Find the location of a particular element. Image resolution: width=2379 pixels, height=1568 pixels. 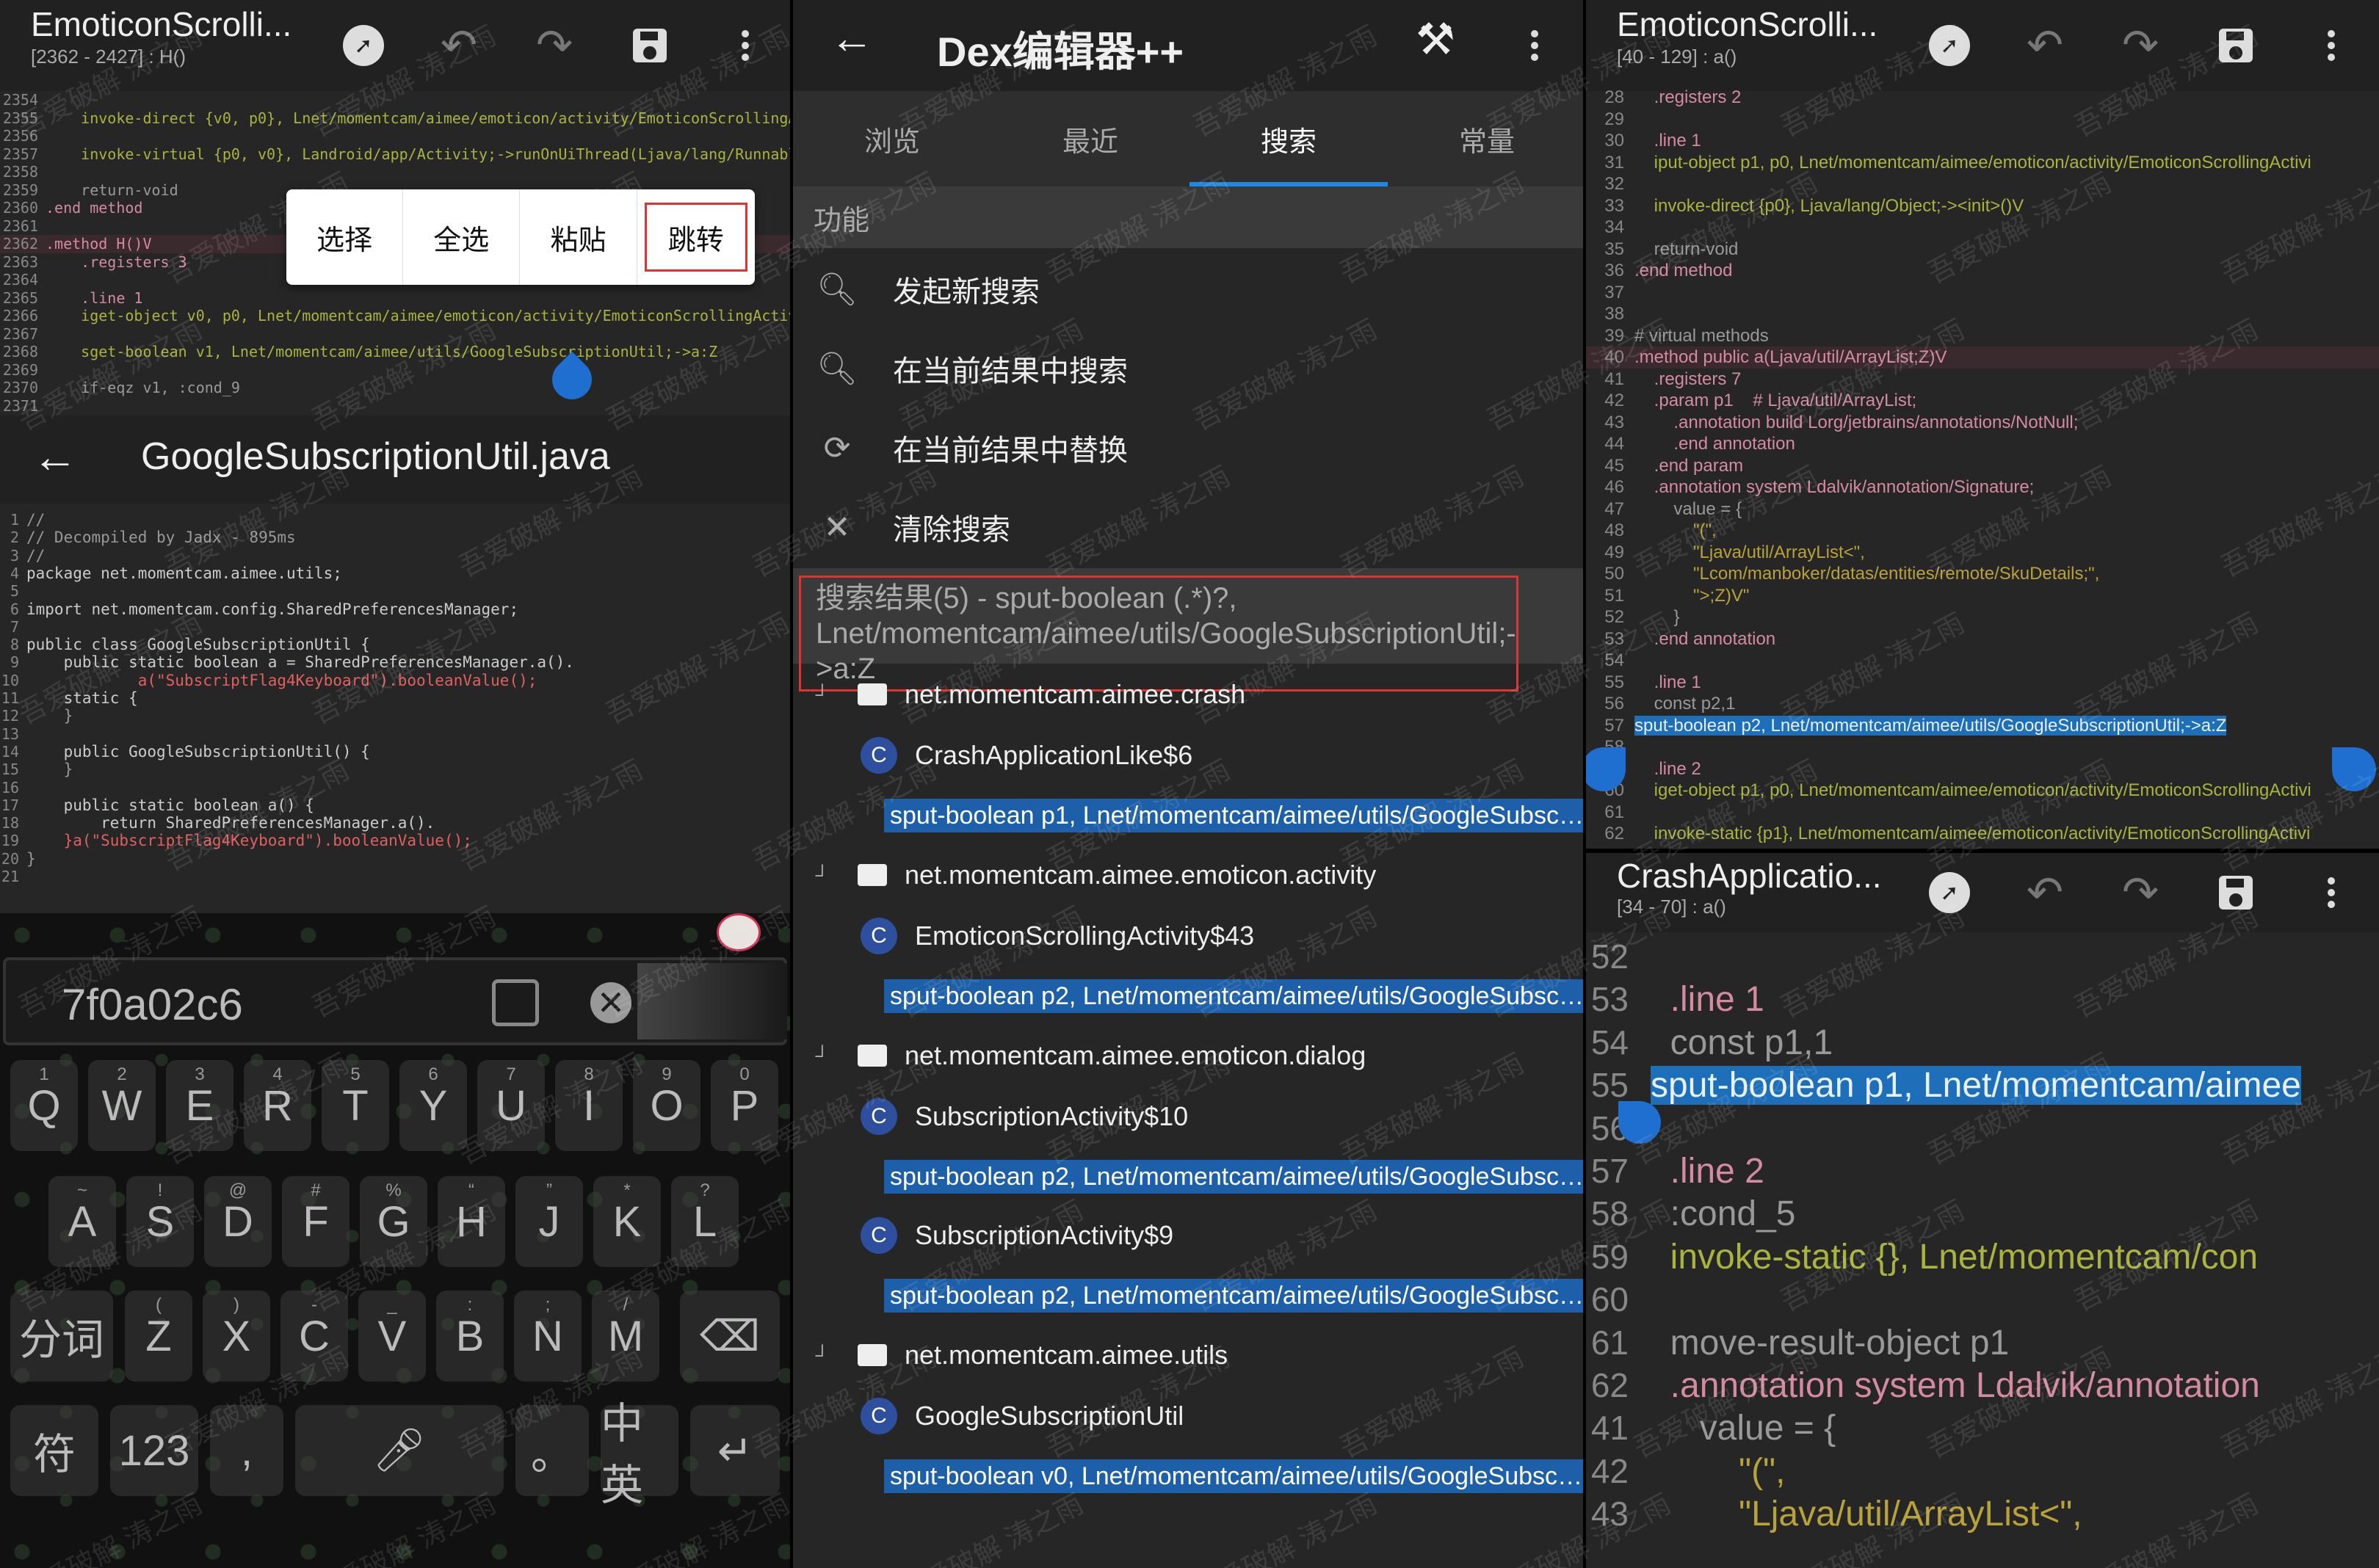

key-i: 8I is located at coordinates (589, 1105).